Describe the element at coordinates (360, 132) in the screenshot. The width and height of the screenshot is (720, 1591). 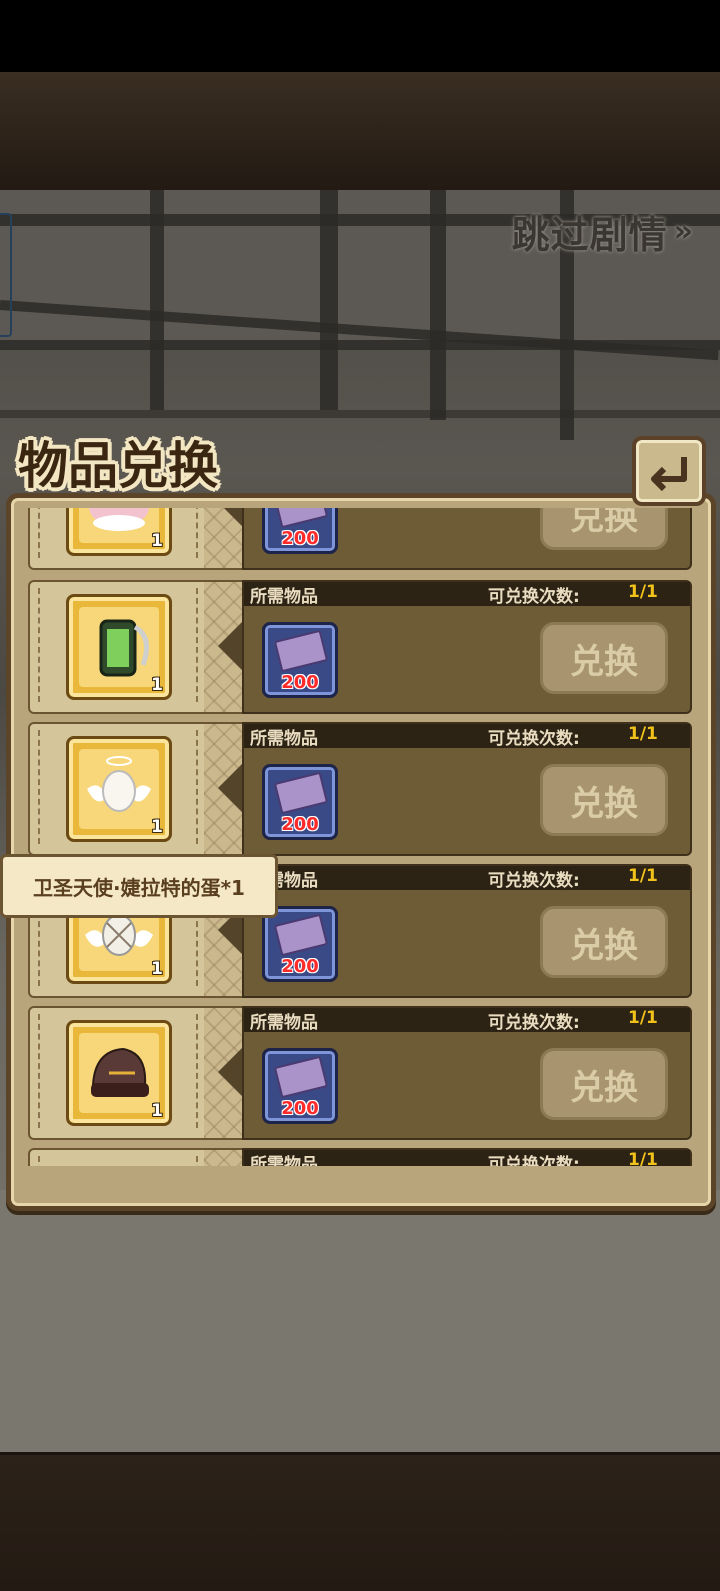
I see `top-frame` at that location.